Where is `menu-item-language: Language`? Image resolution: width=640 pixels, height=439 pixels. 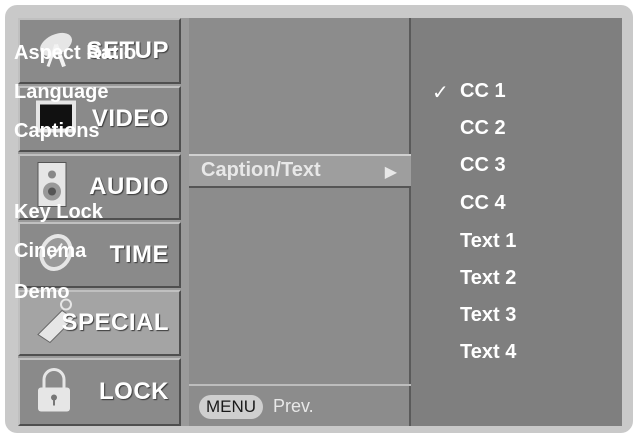
menu-item-language: Language is located at coordinates (61, 92).